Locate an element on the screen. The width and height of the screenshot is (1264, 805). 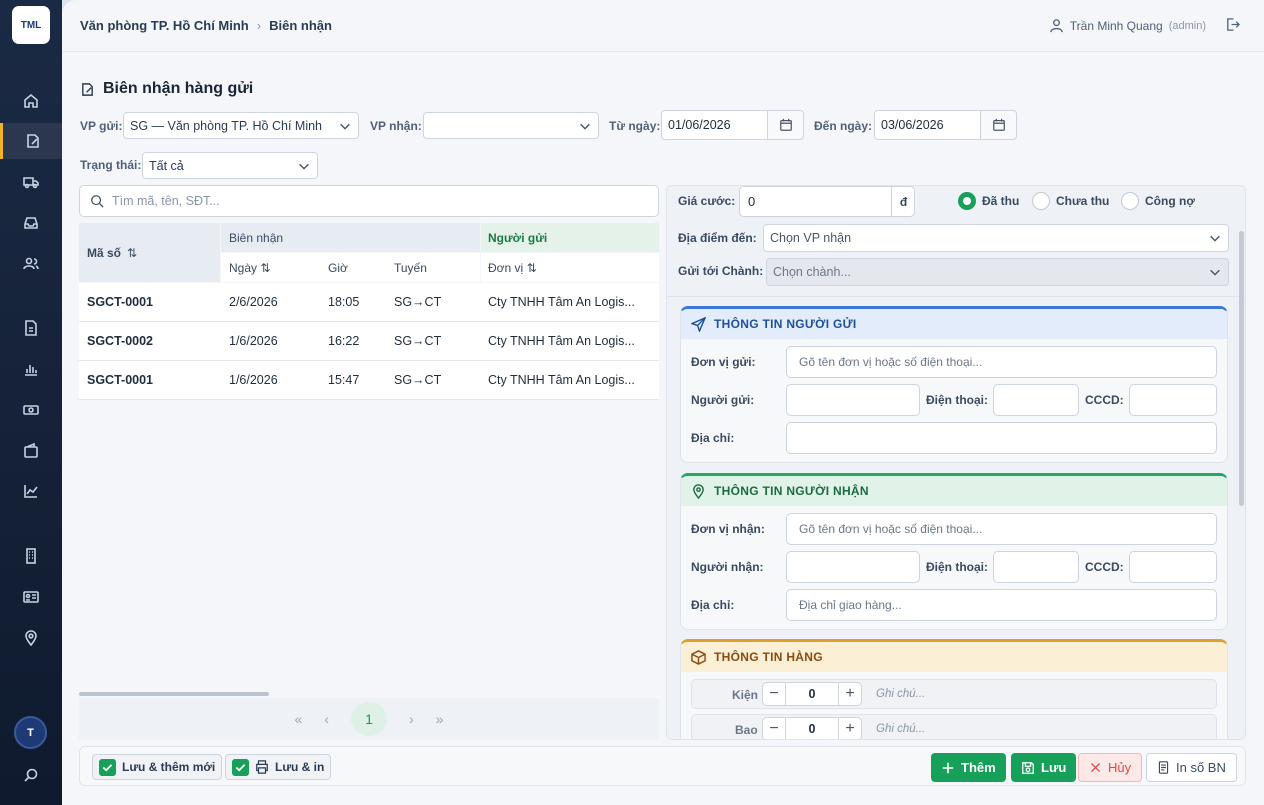
sender-nguoi-label: Người gửi: is located at coordinates (723, 400).